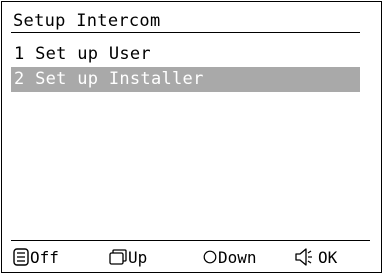 This screenshot has height=274, width=383. What do you see at coordinates (190, 254) in the screenshot?
I see `softkey-bar: Off Up Down OK` at bounding box center [190, 254].